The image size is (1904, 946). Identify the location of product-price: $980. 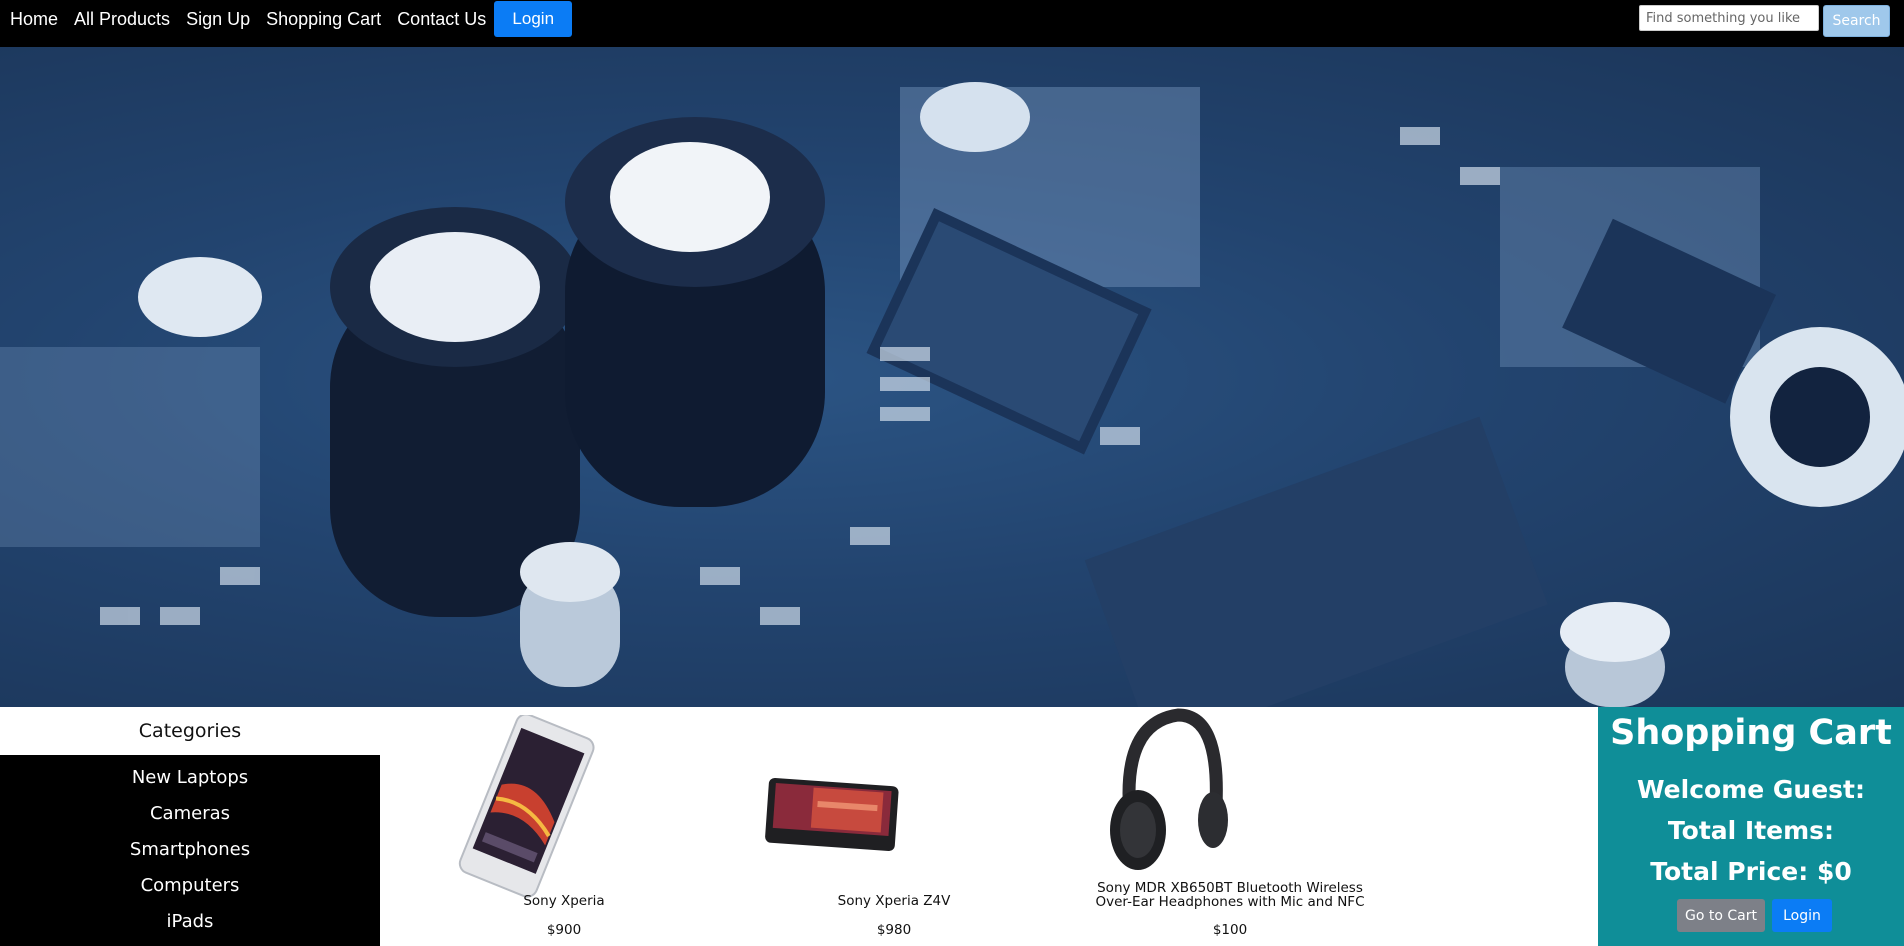
(894, 930).